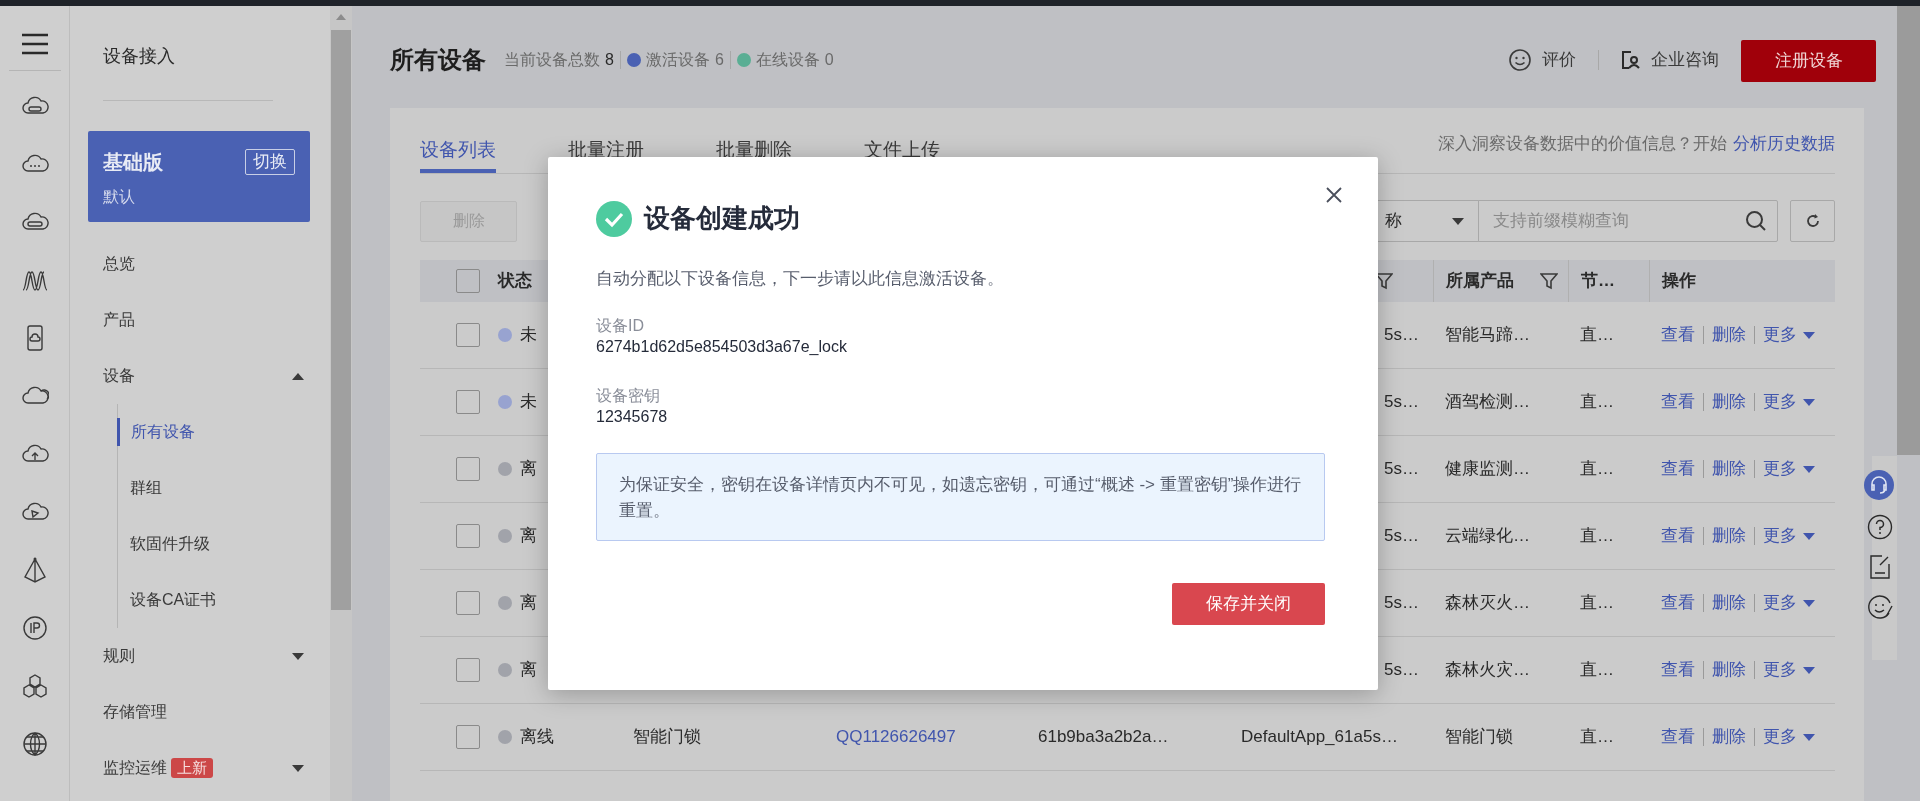 The height and width of the screenshot is (801, 1920). I want to click on headset-icon, so click(1878, 485).